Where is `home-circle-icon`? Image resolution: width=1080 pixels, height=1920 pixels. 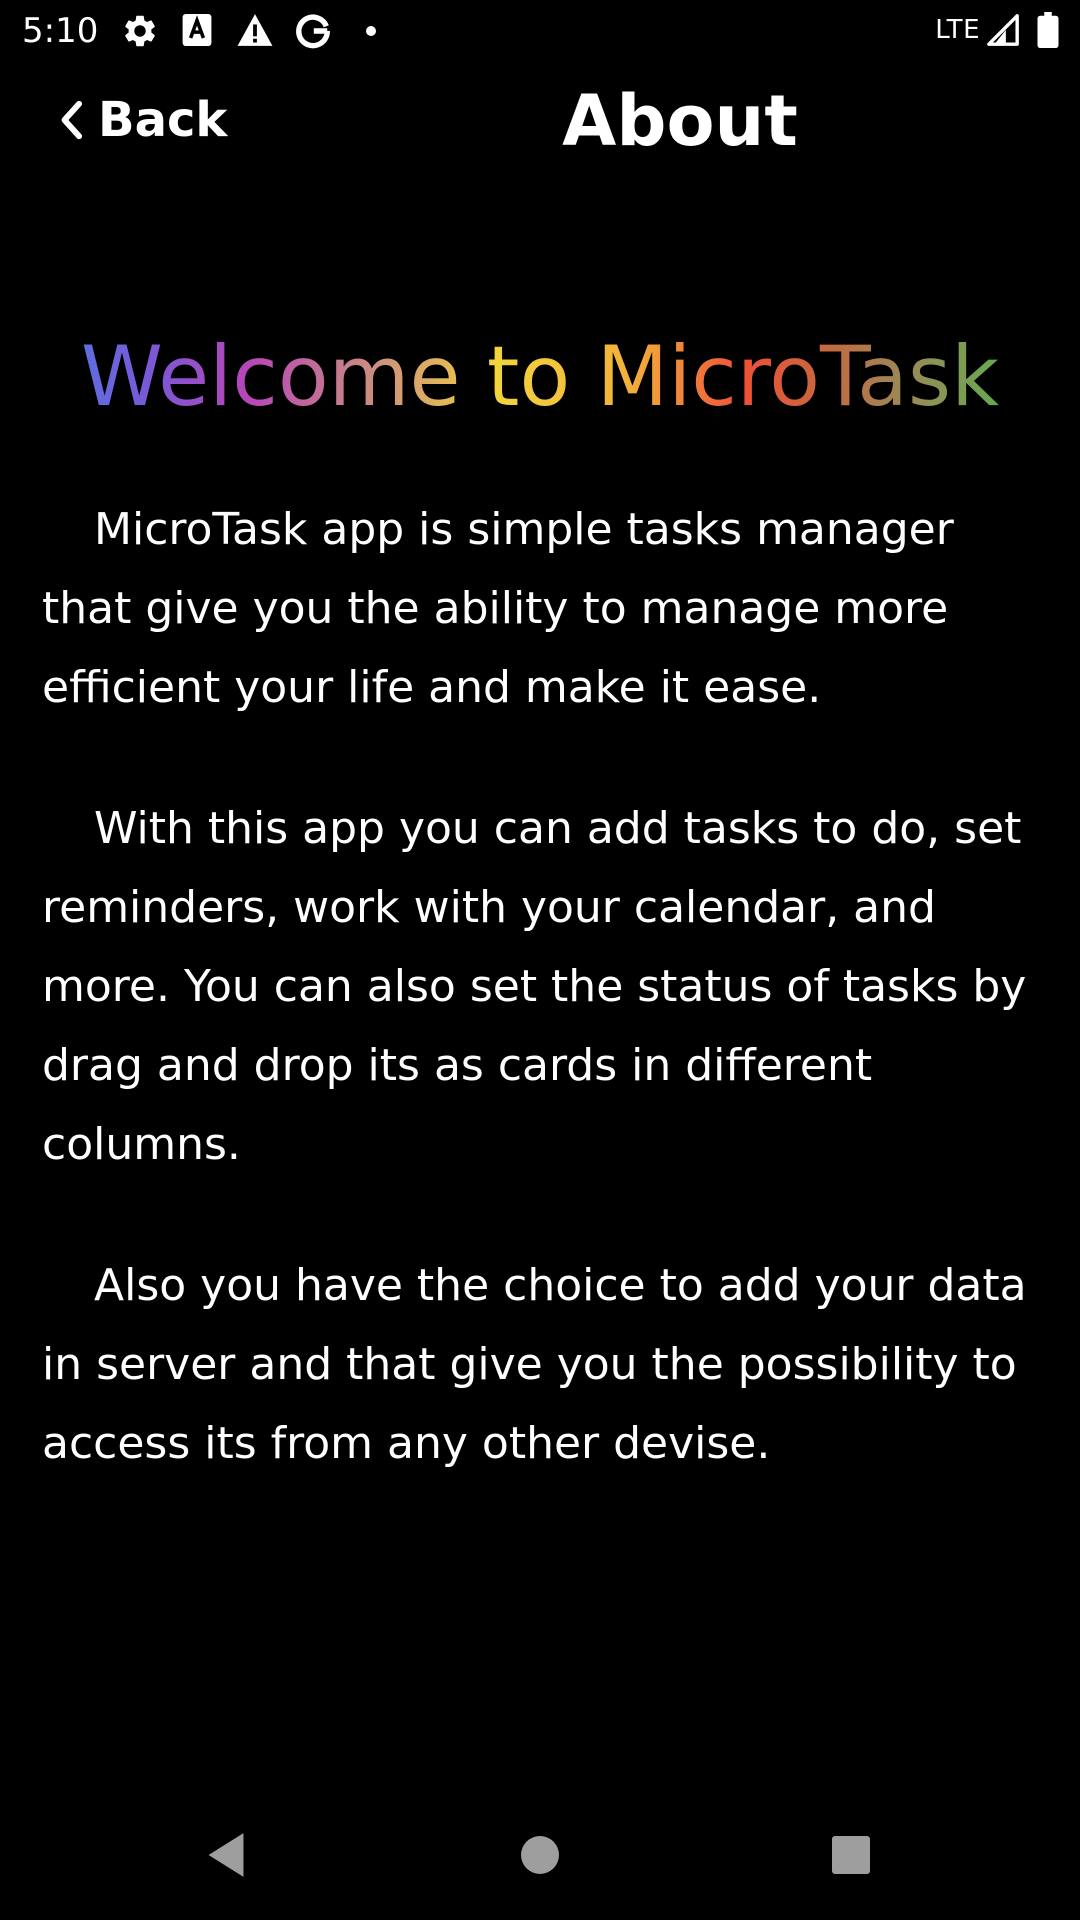 home-circle-icon is located at coordinates (540, 1855).